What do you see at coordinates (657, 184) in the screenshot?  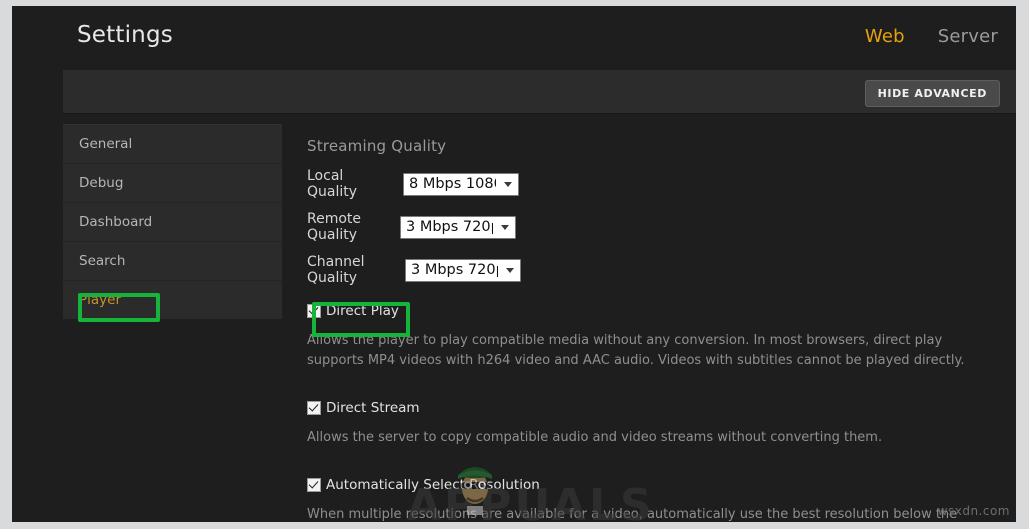 I see `row-local-quality: Local Quality 8 Mbps 1080p` at bounding box center [657, 184].